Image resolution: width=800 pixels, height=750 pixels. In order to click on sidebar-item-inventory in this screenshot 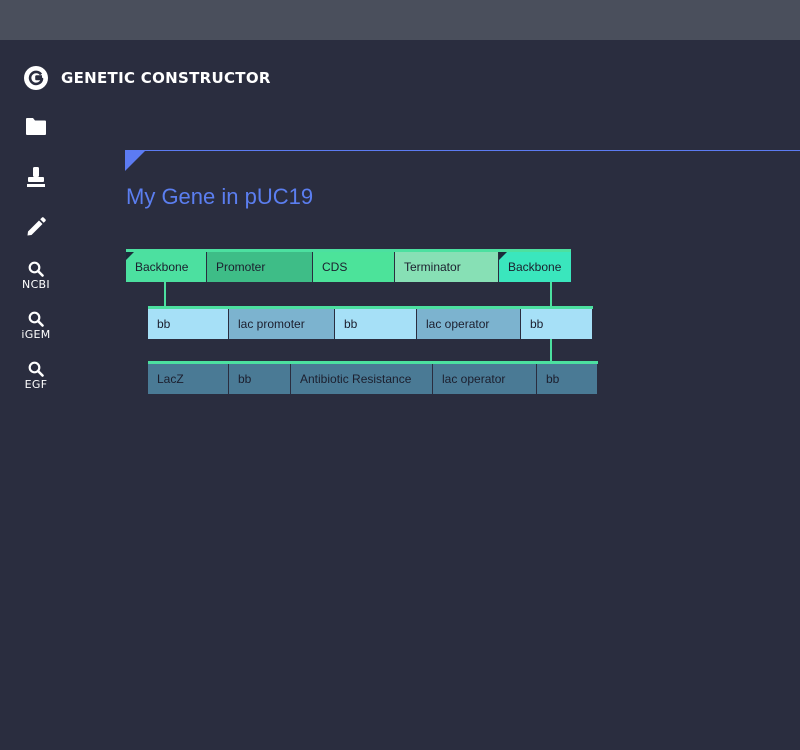, I will do `click(36, 177)`.